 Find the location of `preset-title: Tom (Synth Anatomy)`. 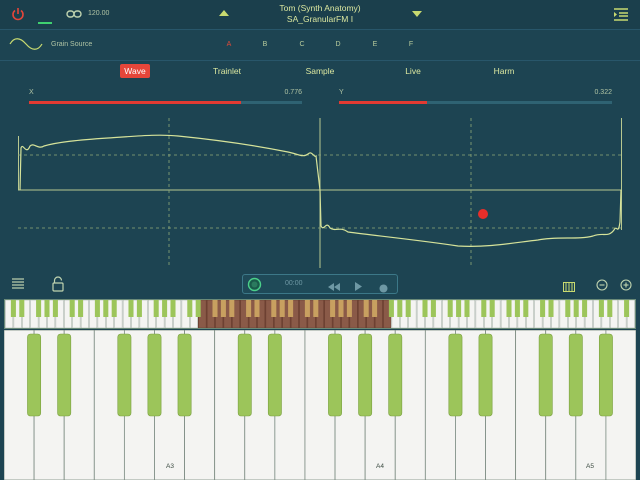

preset-title: Tom (Synth Anatomy) is located at coordinates (320, 8).